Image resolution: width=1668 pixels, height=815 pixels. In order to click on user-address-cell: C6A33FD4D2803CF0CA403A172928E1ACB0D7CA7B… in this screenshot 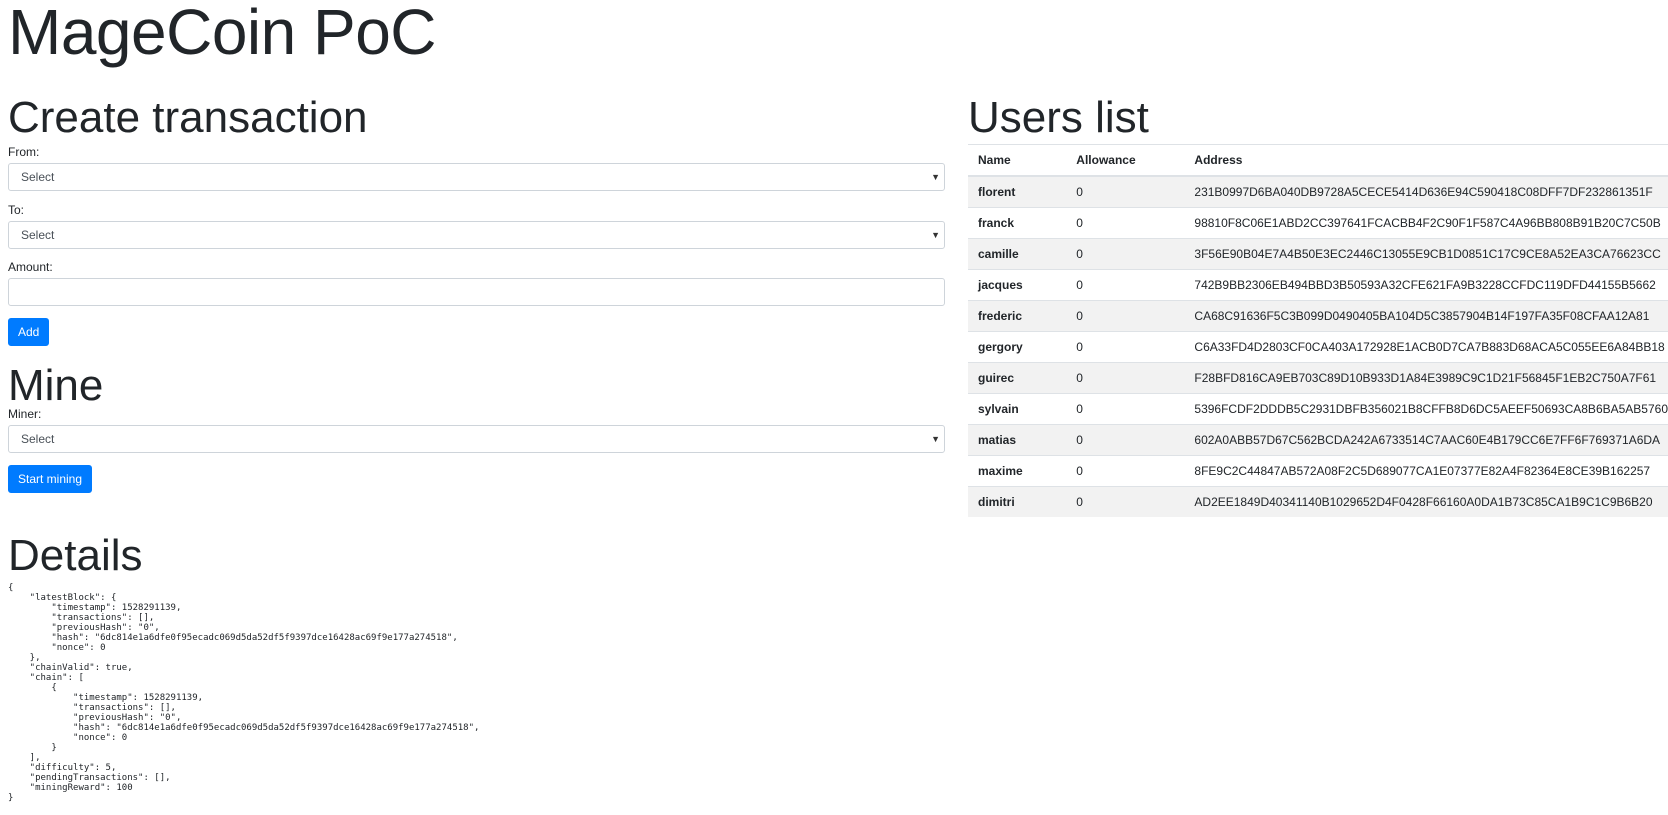, I will do `click(1426, 347)`.